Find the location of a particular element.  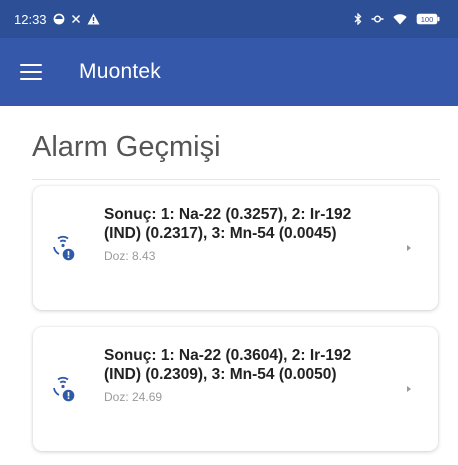

status-bar: 12:33 100 is located at coordinates (229, 19).